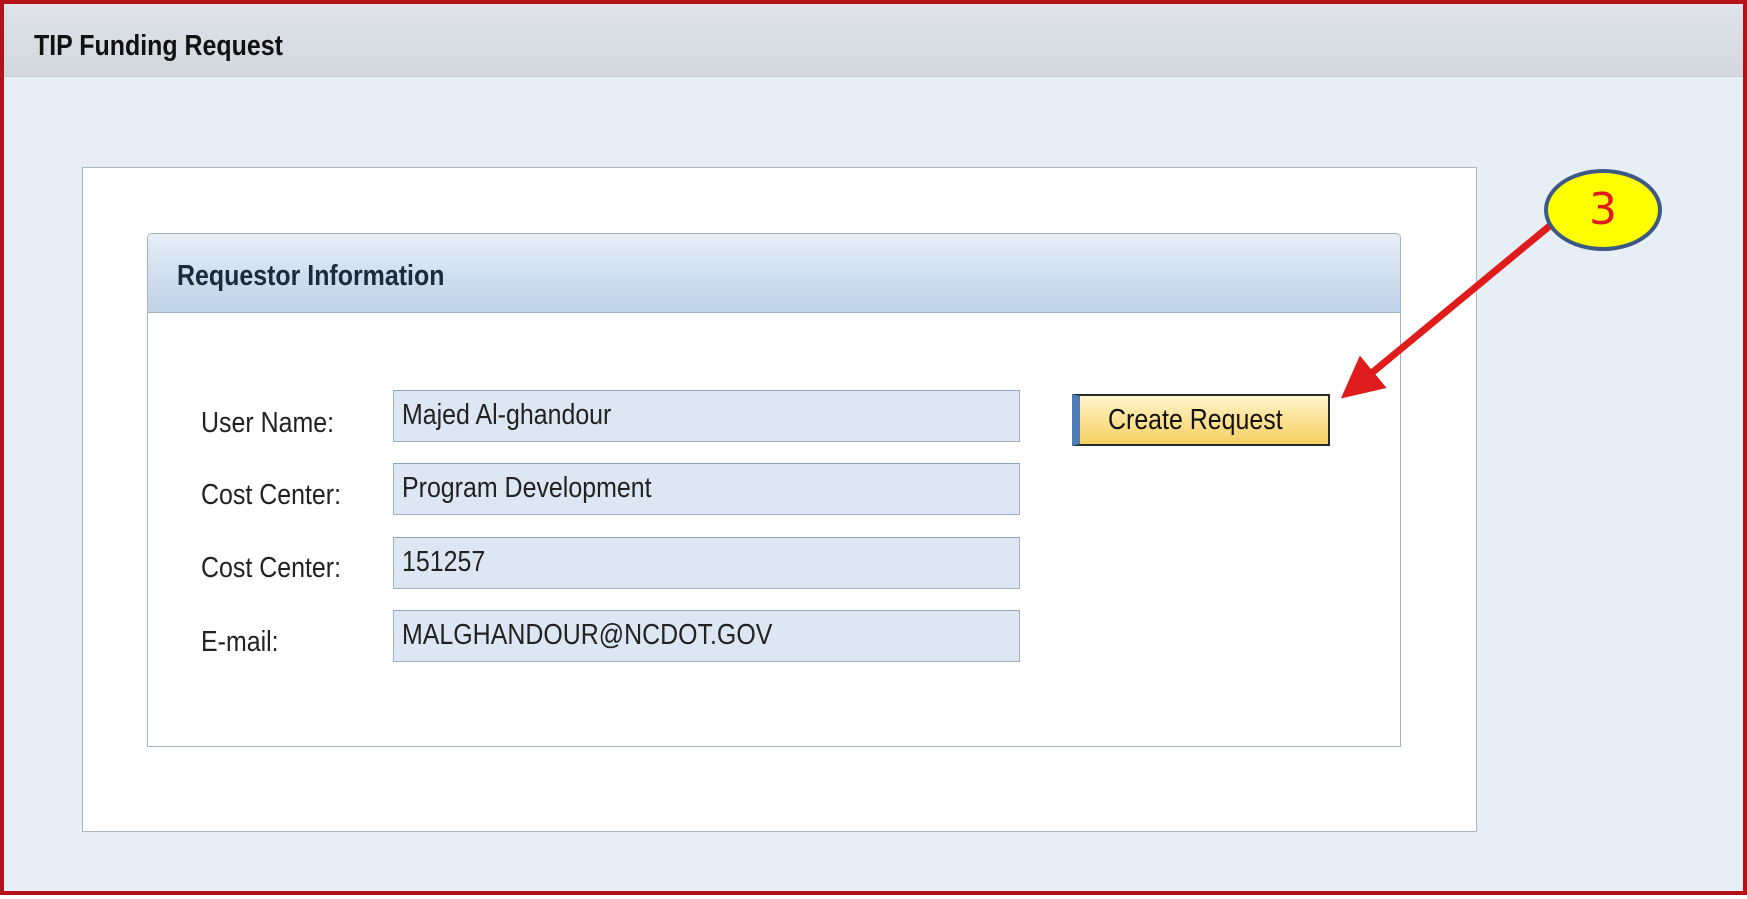 This screenshot has height=899, width=1747. I want to click on cost-center-name-value: Program Development, so click(527, 488).